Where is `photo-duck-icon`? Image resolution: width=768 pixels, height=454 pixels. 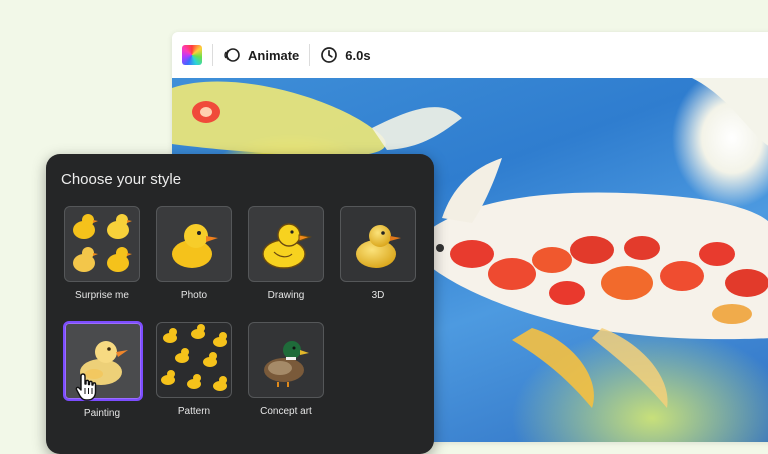
photo-duck-icon is located at coordinates (194, 244).